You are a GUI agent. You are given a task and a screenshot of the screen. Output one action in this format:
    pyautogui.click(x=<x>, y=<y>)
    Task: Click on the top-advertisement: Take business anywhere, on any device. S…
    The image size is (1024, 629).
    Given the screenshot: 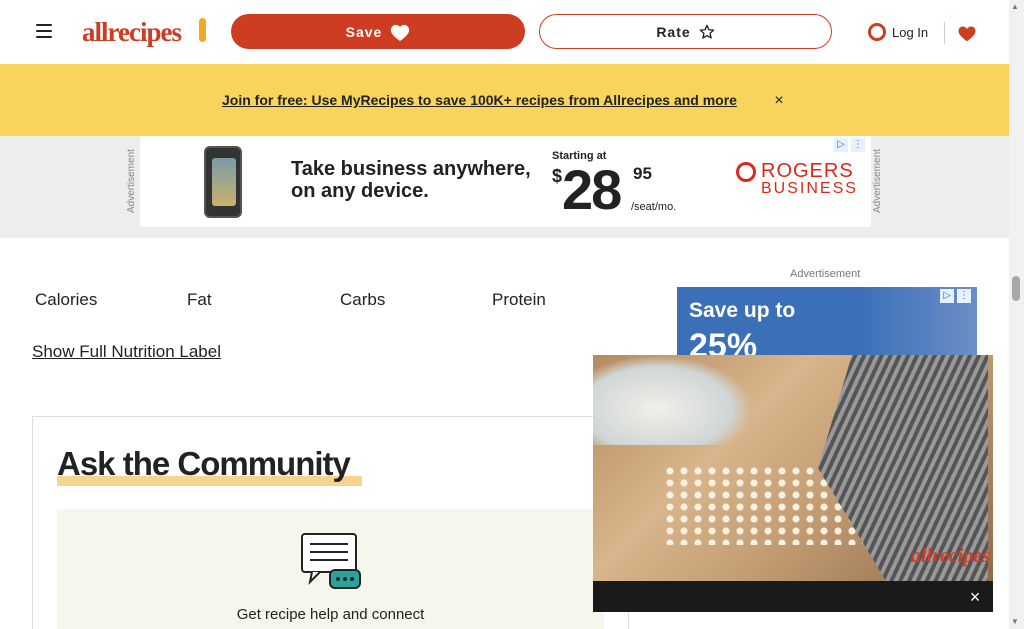 What is the action you would take?
    pyautogui.click(x=505, y=181)
    